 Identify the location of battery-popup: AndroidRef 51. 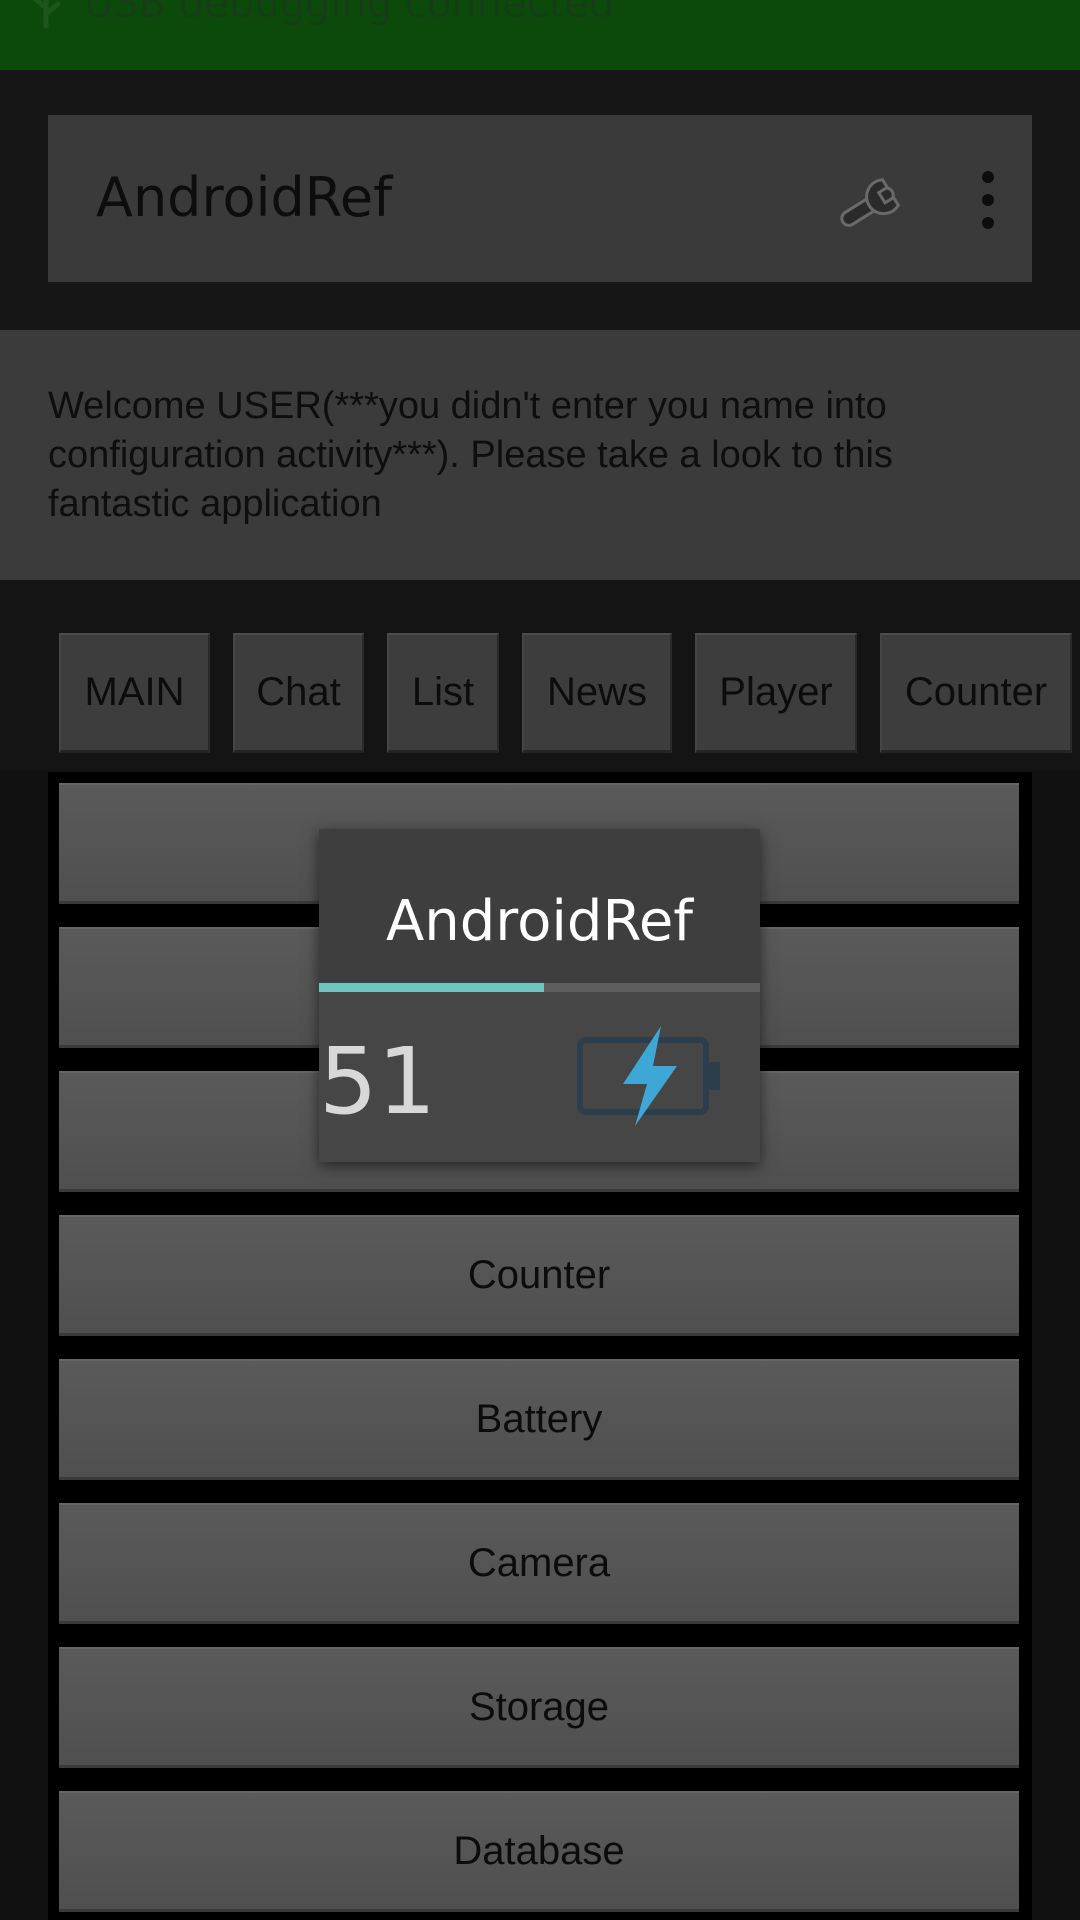
(539, 995).